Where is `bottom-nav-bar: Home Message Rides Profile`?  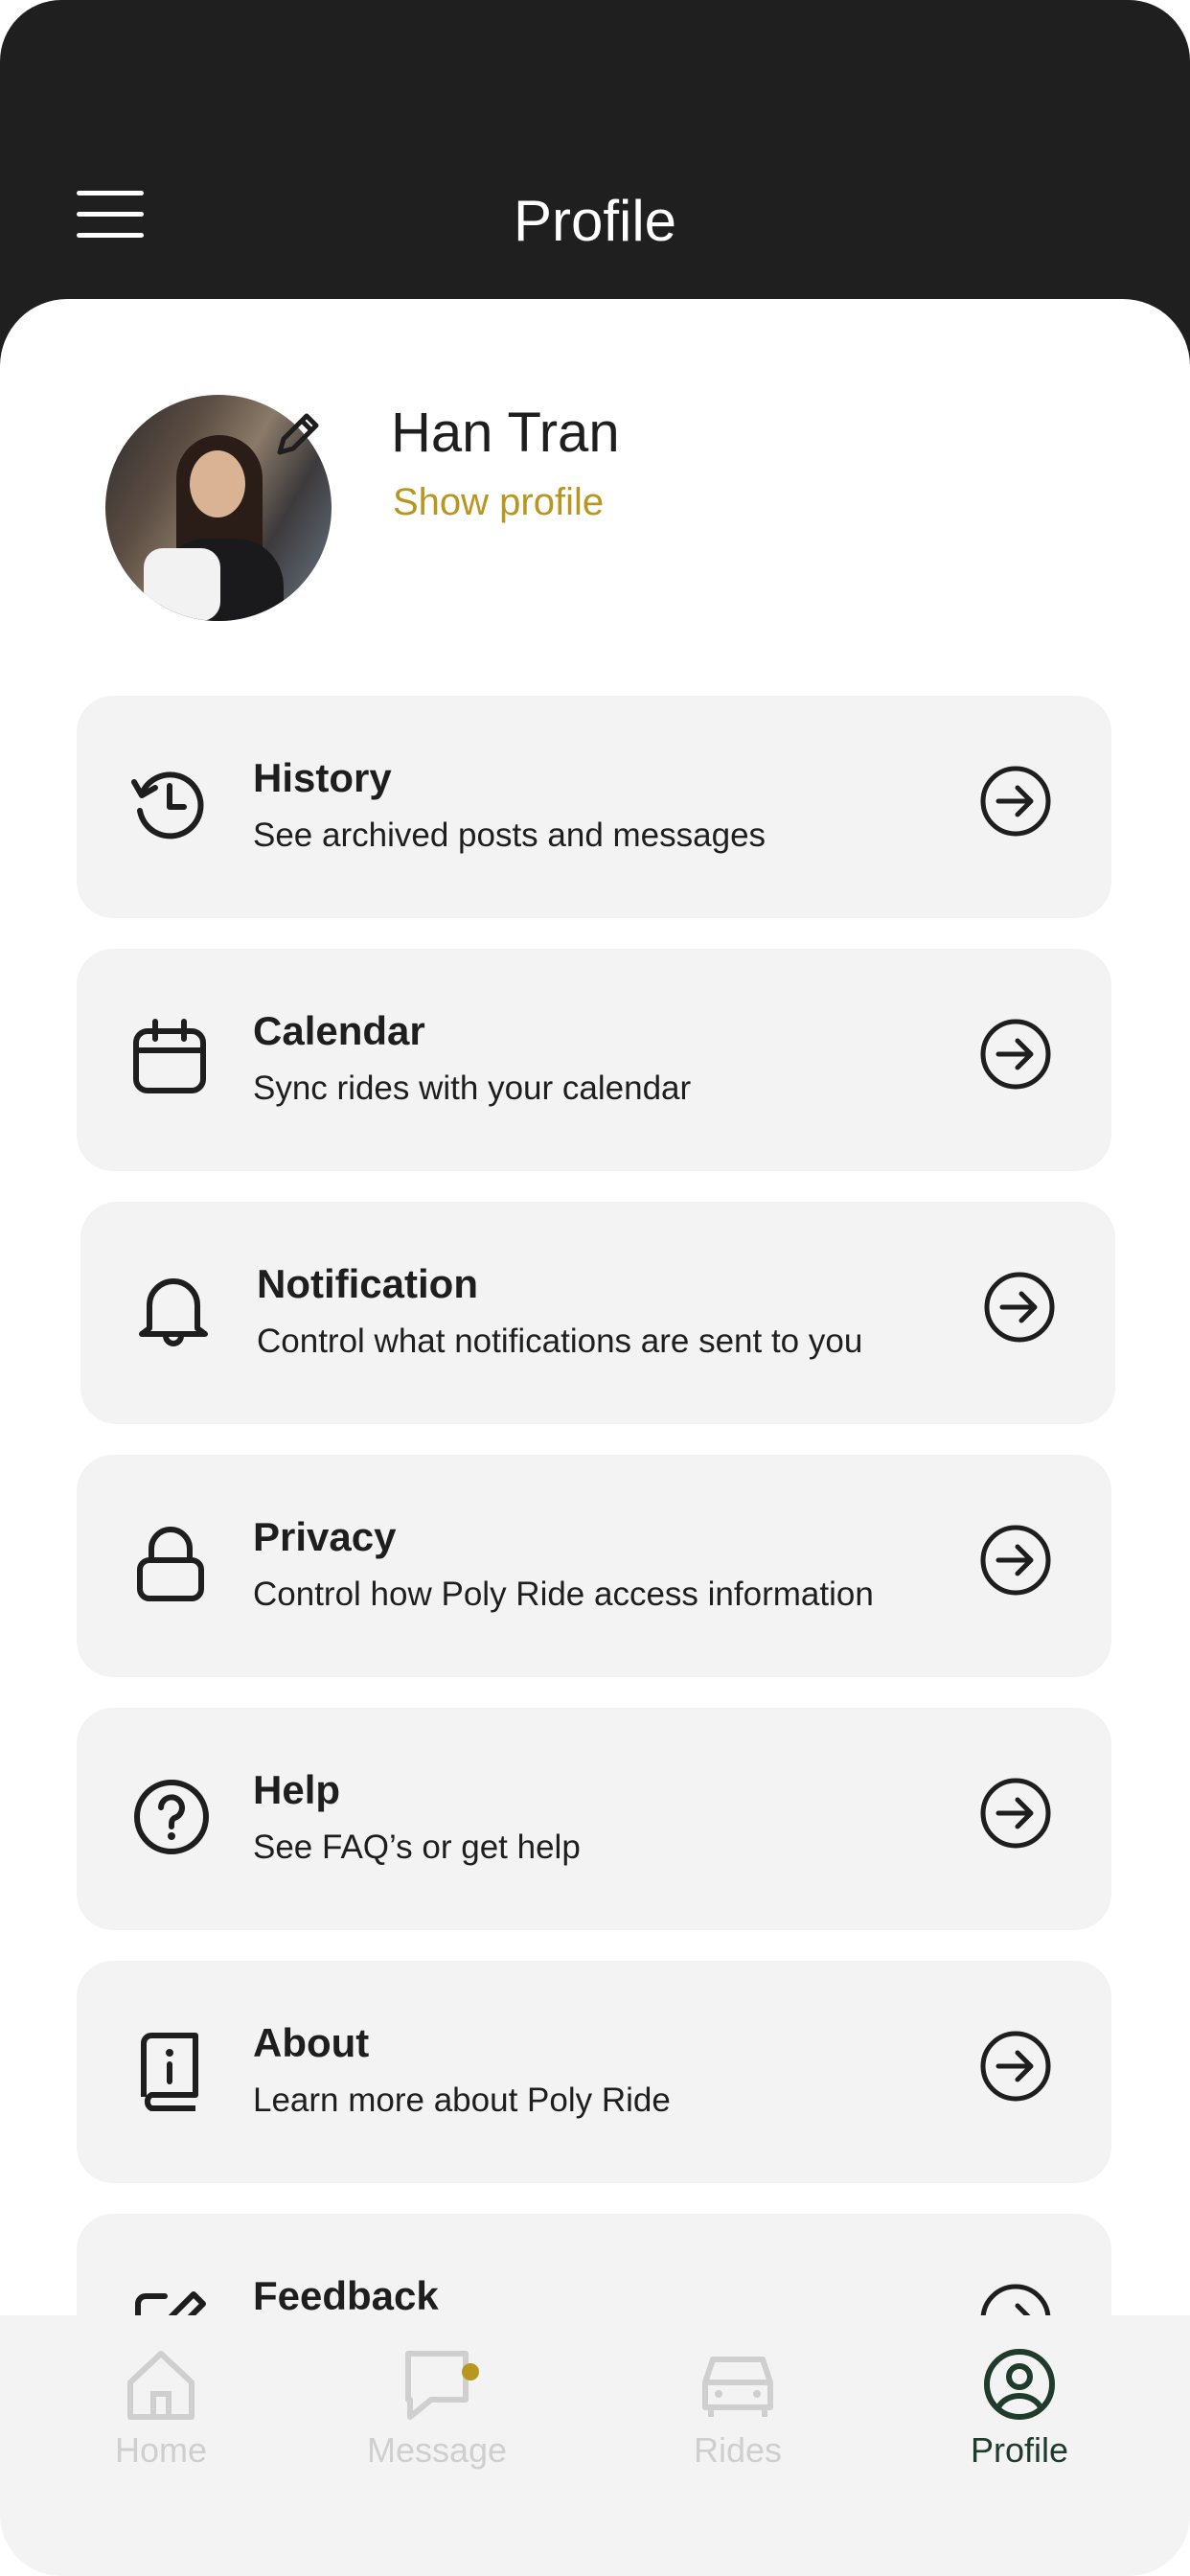
bottom-nav-bar: Home Message Rides Profile is located at coordinates (595, 2445).